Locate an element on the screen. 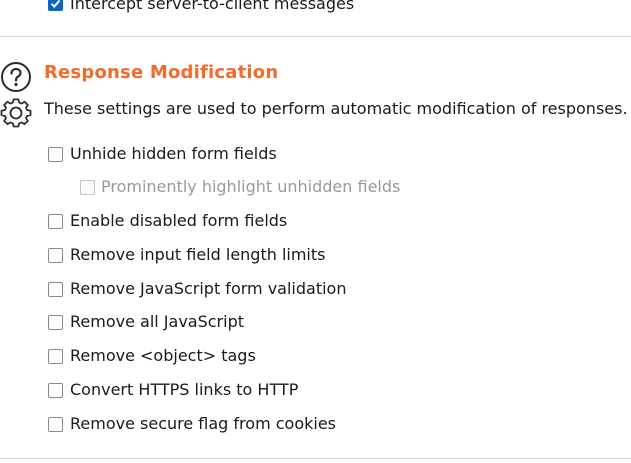 The image size is (631, 463). checkmark-icon is located at coordinates (55, 4).